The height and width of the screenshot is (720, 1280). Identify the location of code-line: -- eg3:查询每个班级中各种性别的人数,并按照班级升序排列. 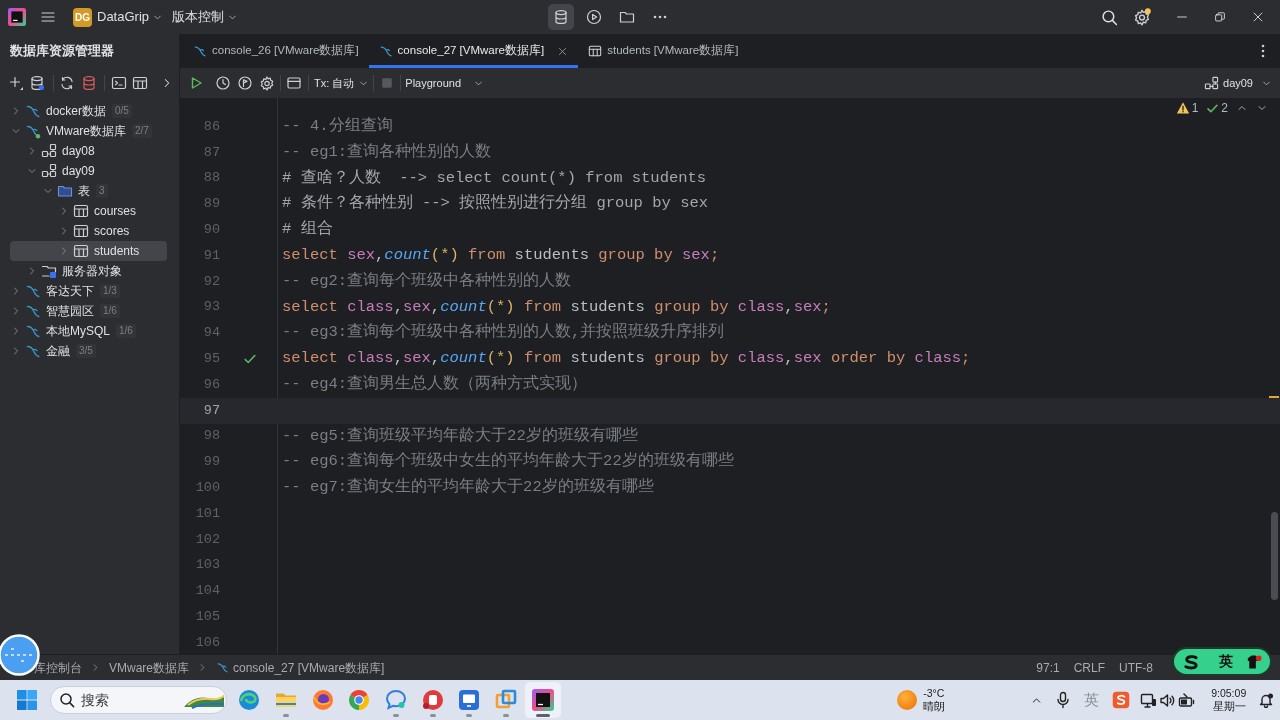
(503, 332).